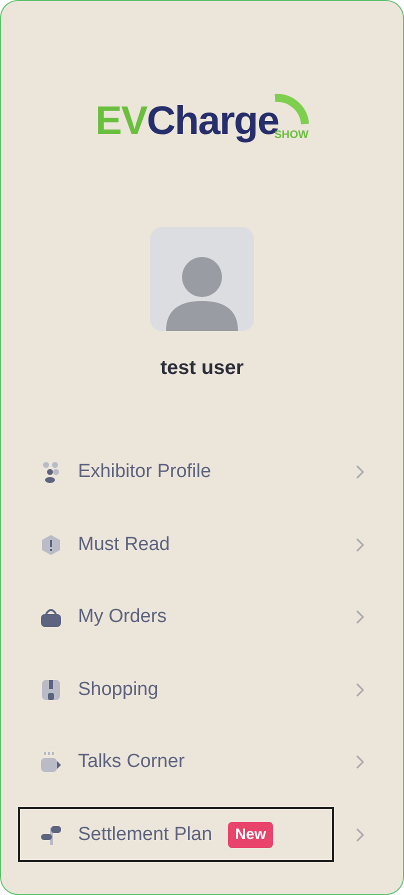 This screenshot has width=404, height=895. Describe the element at coordinates (51, 689) in the screenshot. I see `shop-icon` at that location.